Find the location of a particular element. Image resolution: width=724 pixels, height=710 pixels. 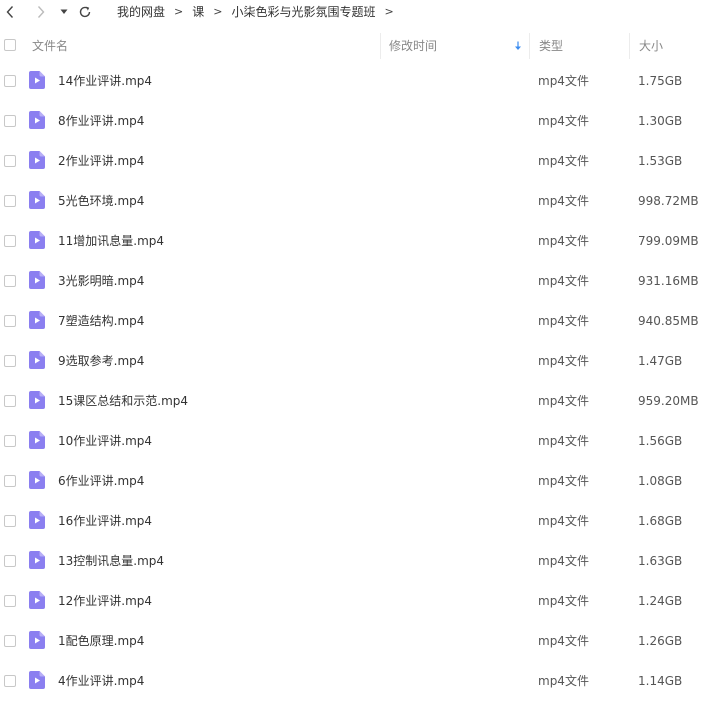

file-size: 799.09MB is located at coordinates (668, 241).